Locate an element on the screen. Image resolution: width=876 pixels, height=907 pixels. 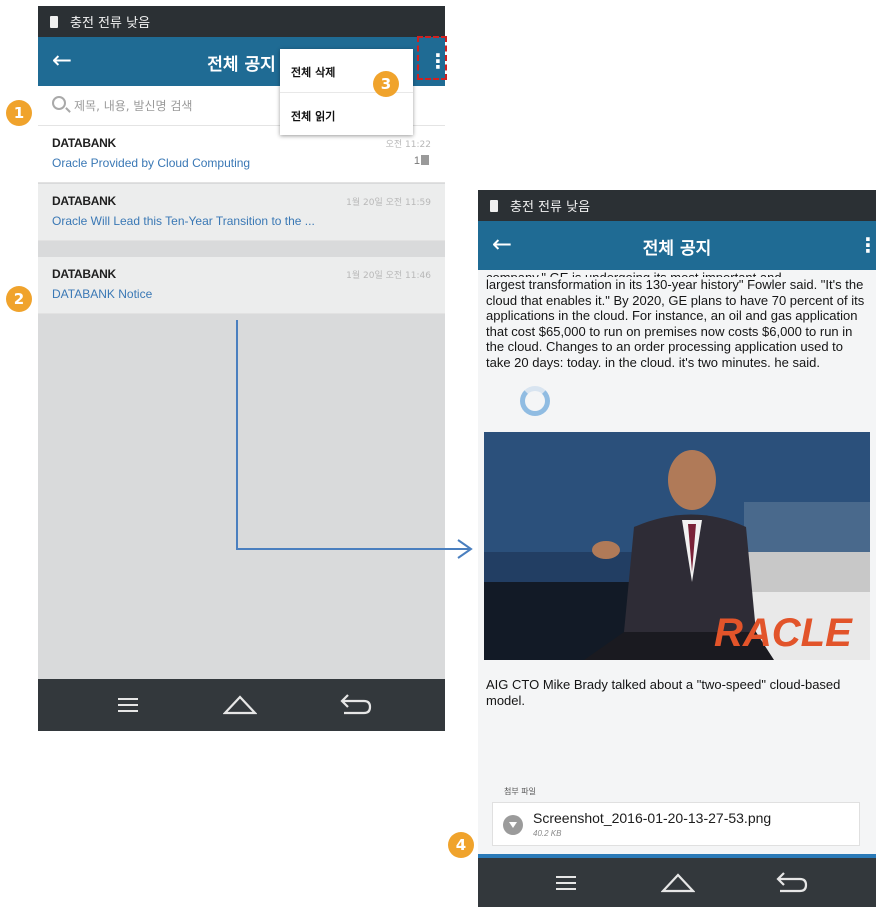
attachment-filename: Screenshot_2016-01-20-13-27-53.png is located at coordinates (652, 818).